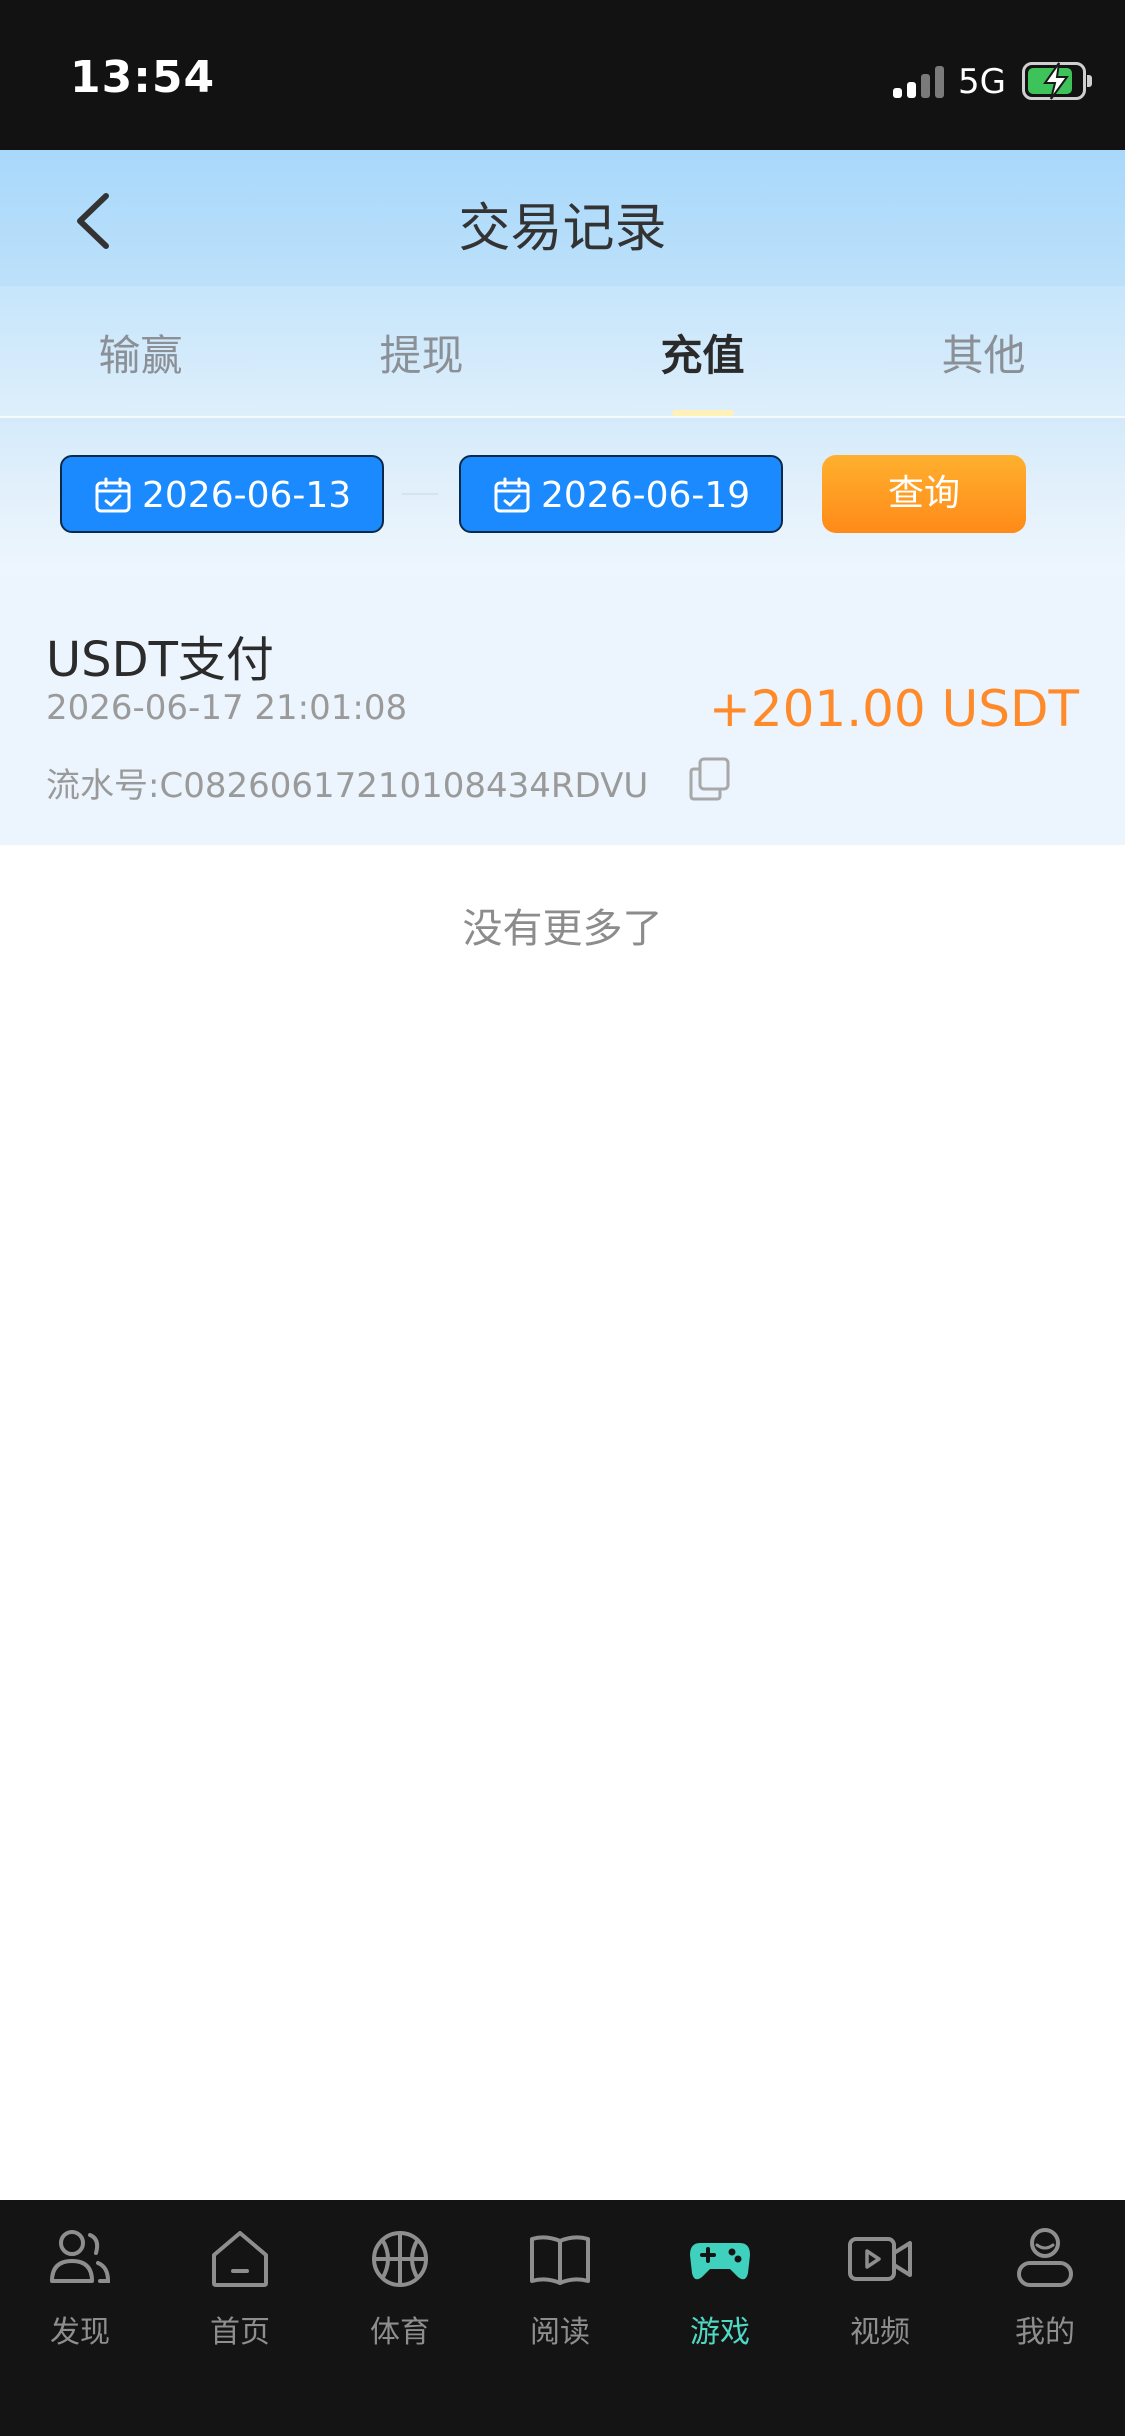 The width and height of the screenshot is (1125, 2436). What do you see at coordinates (720, 2290) in the screenshot?
I see `nav-item-games: 游戏` at bounding box center [720, 2290].